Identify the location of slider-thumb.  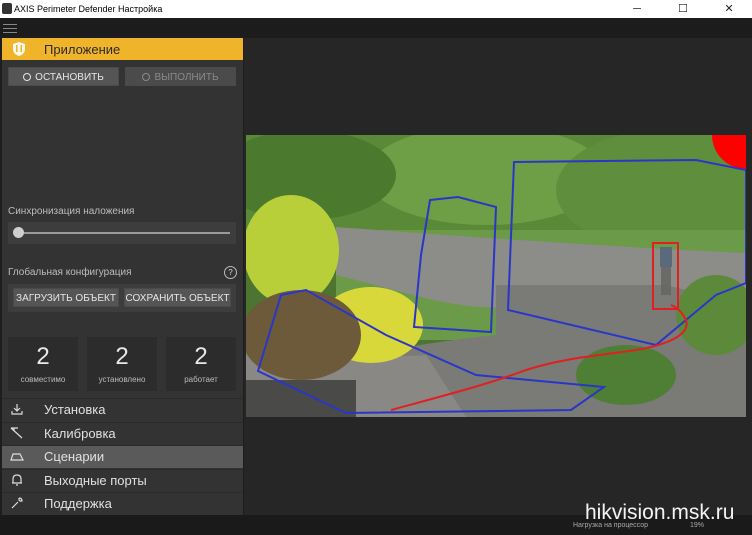
(18, 232).